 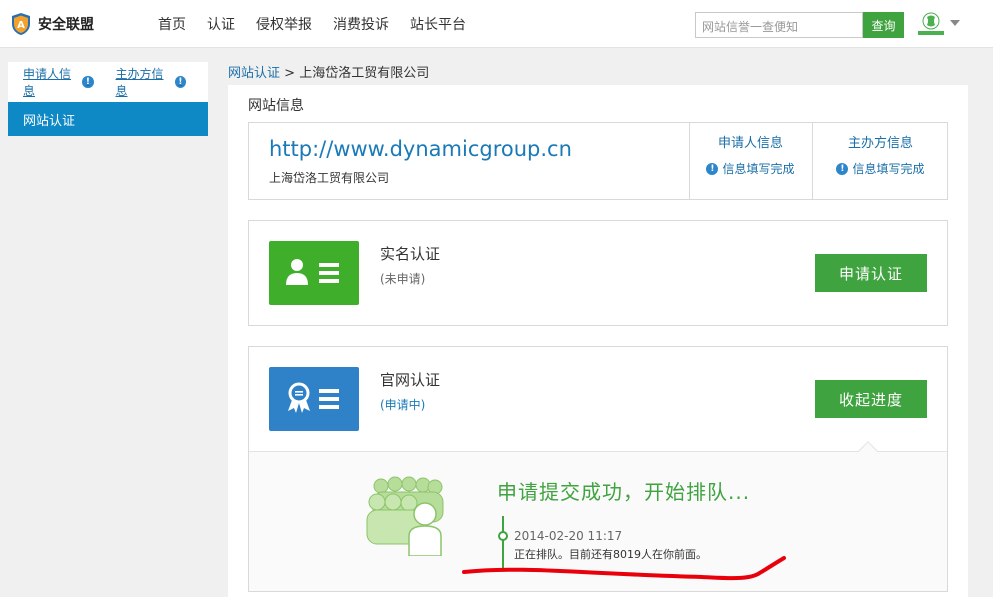 I want to click on nav-consumer-complaint: 消费投诉, so click(x=361, y=24).